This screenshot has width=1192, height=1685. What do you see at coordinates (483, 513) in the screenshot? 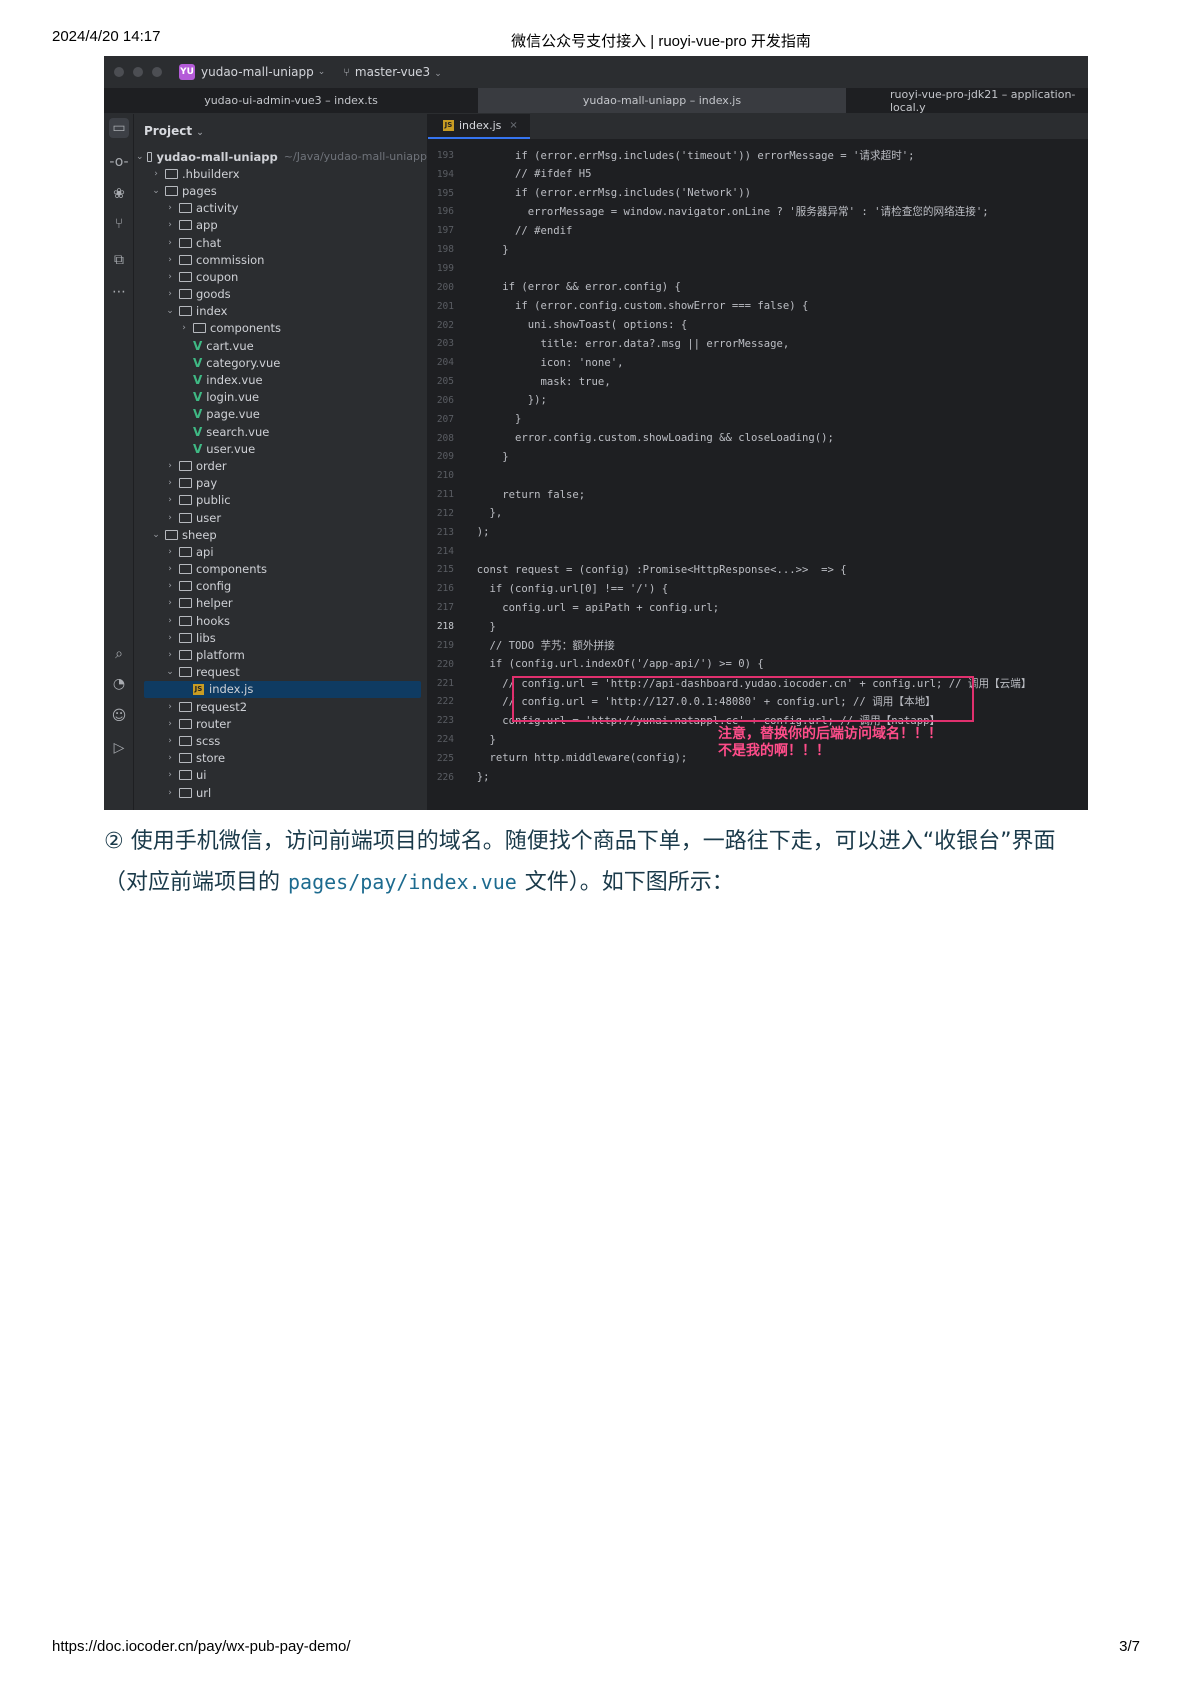
I see `code-text: },` at bounding box center [483, 513].